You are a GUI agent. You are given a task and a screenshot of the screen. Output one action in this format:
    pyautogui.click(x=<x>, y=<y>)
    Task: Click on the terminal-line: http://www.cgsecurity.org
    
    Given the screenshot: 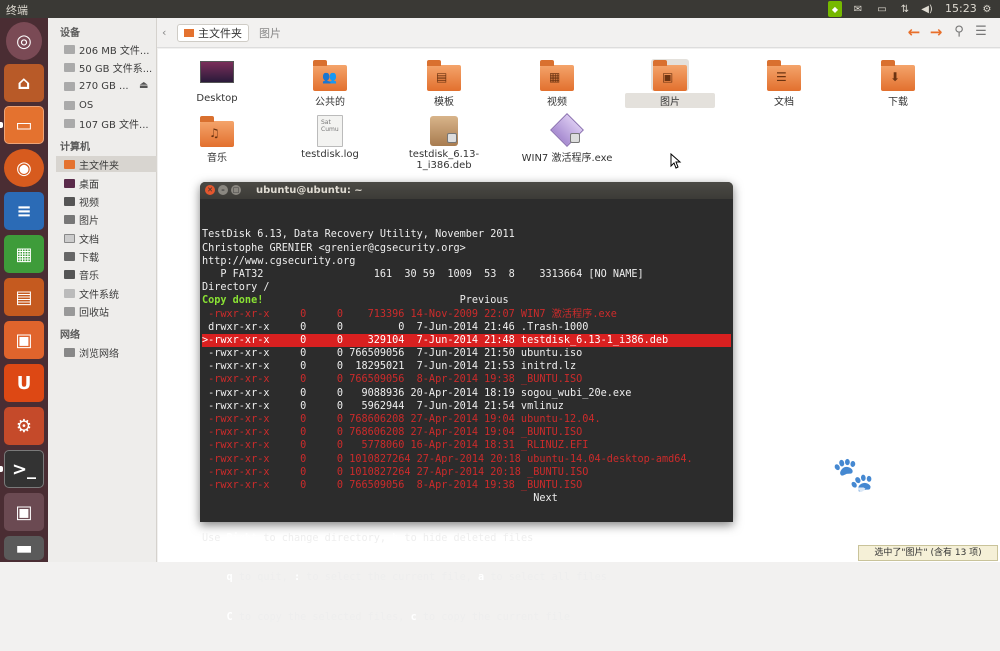 What is the action you would take?
    pyautogui.click(x=279, y=261)
    